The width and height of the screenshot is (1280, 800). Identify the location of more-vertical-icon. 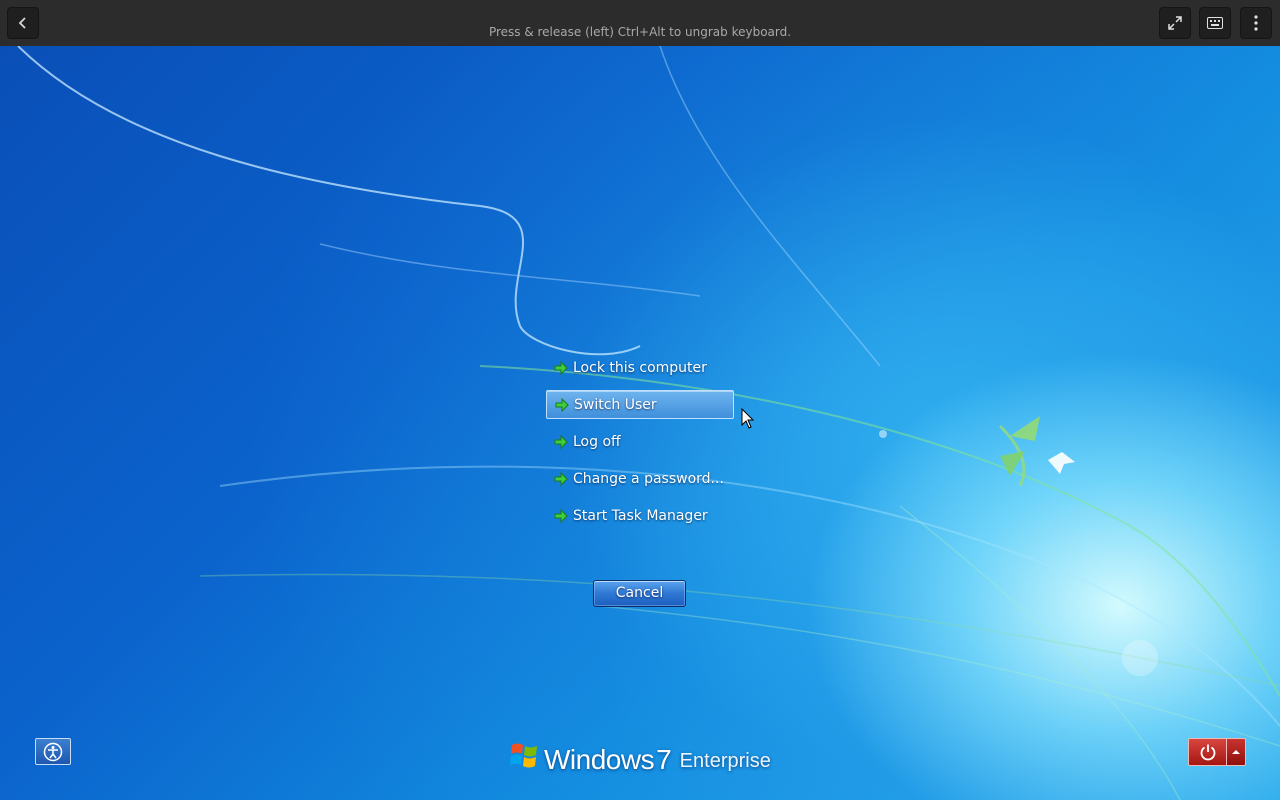
(1256, 23).